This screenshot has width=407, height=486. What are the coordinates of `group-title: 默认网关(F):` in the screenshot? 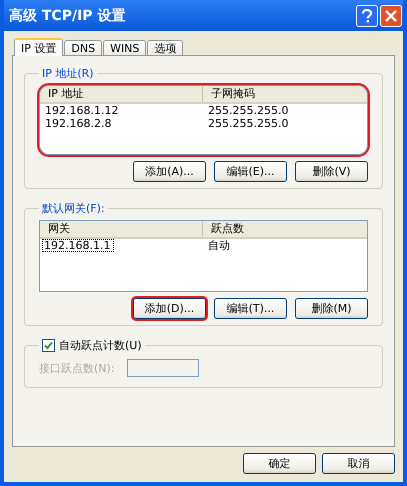 It's located at (73, 208).